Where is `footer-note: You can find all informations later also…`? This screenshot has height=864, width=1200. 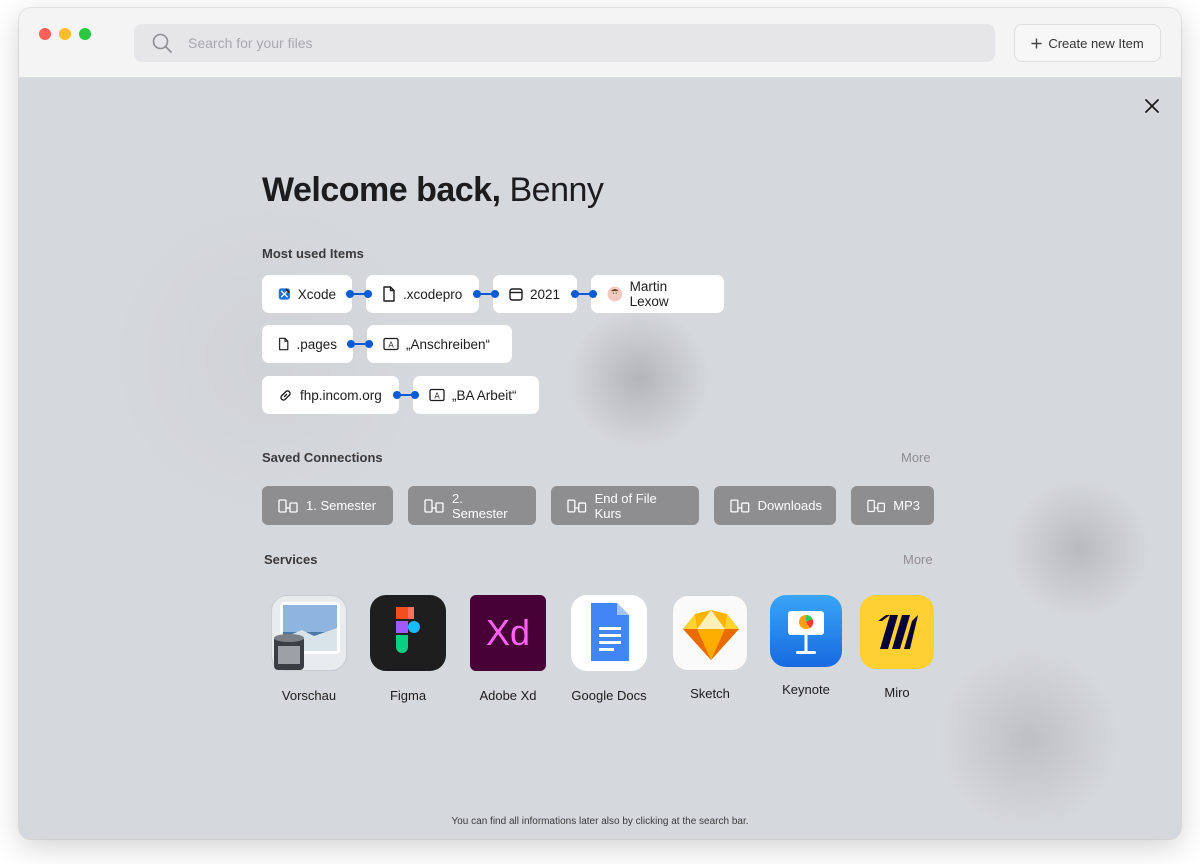
footer-note: You can find all informations later also… is located at coordinates (600, 821).